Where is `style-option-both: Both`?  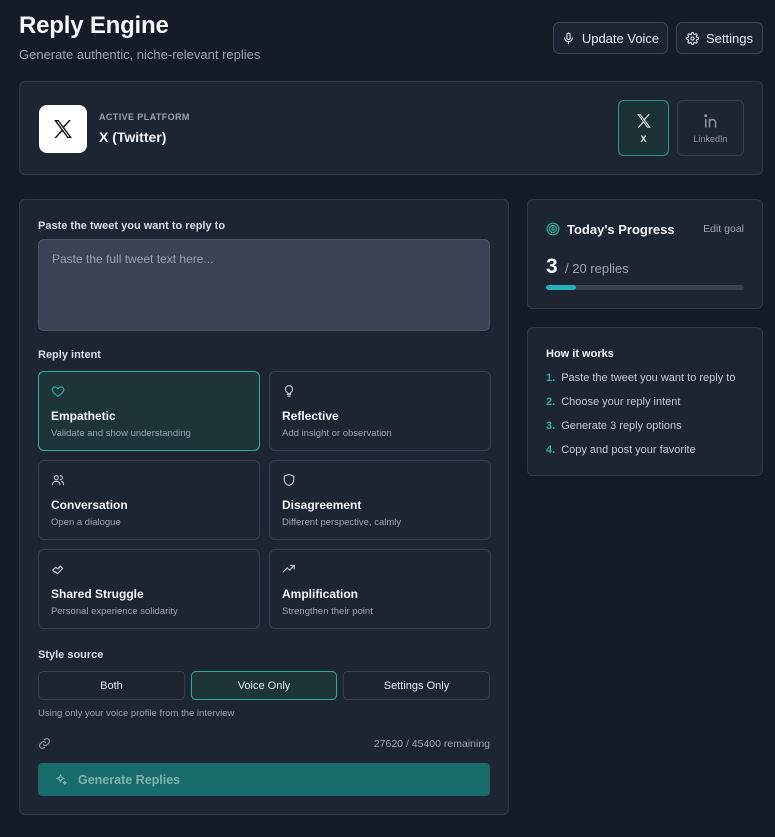
style-option-both: Both is located at coordinates (111, 685).